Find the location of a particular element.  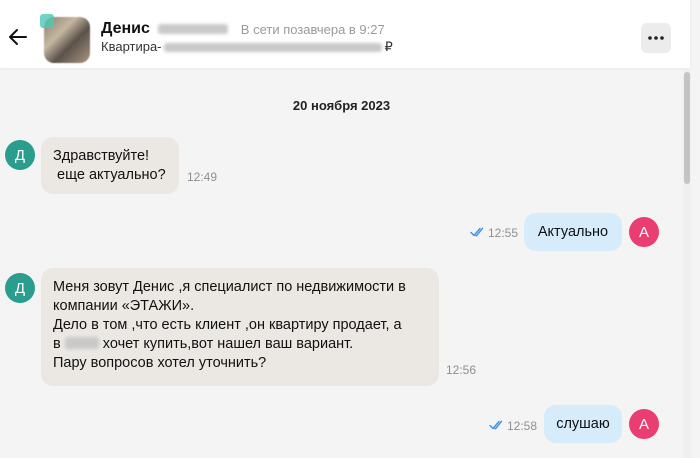

message-text-fragment: в is located at coordinates (57, 344).